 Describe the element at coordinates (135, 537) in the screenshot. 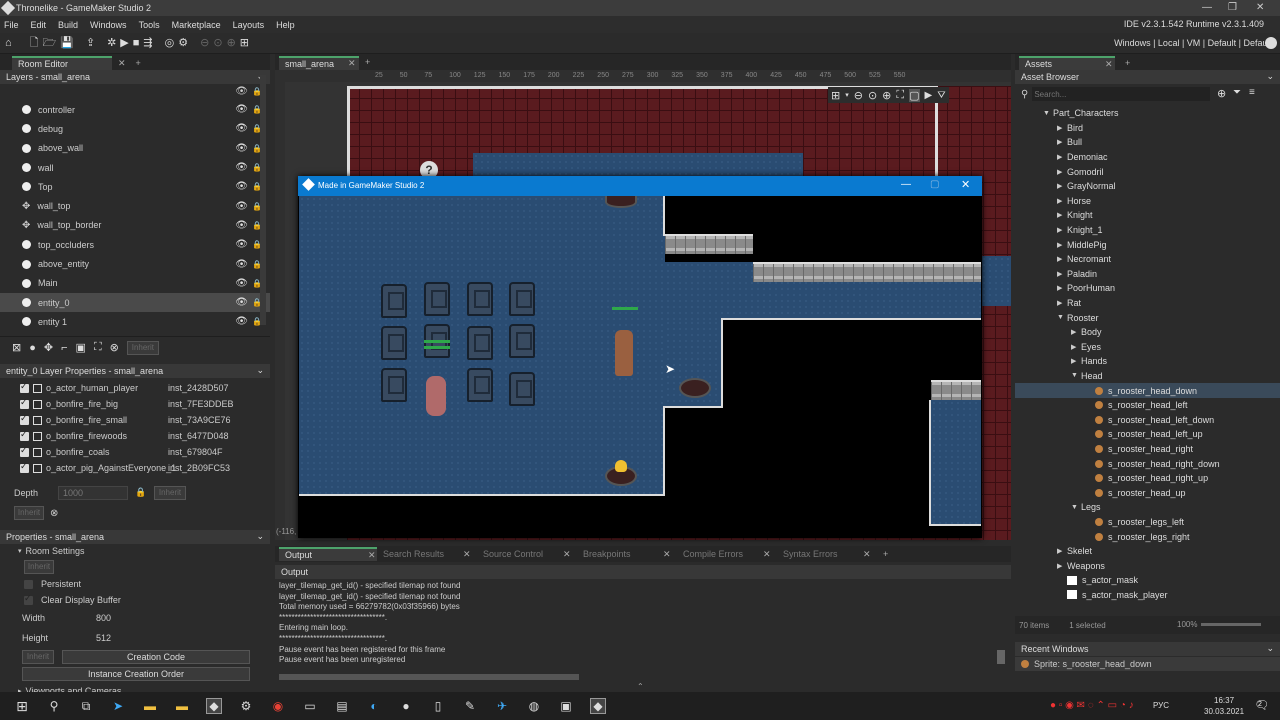

I see `room-properties-header: Properties - small_arena ⌄` at that location.